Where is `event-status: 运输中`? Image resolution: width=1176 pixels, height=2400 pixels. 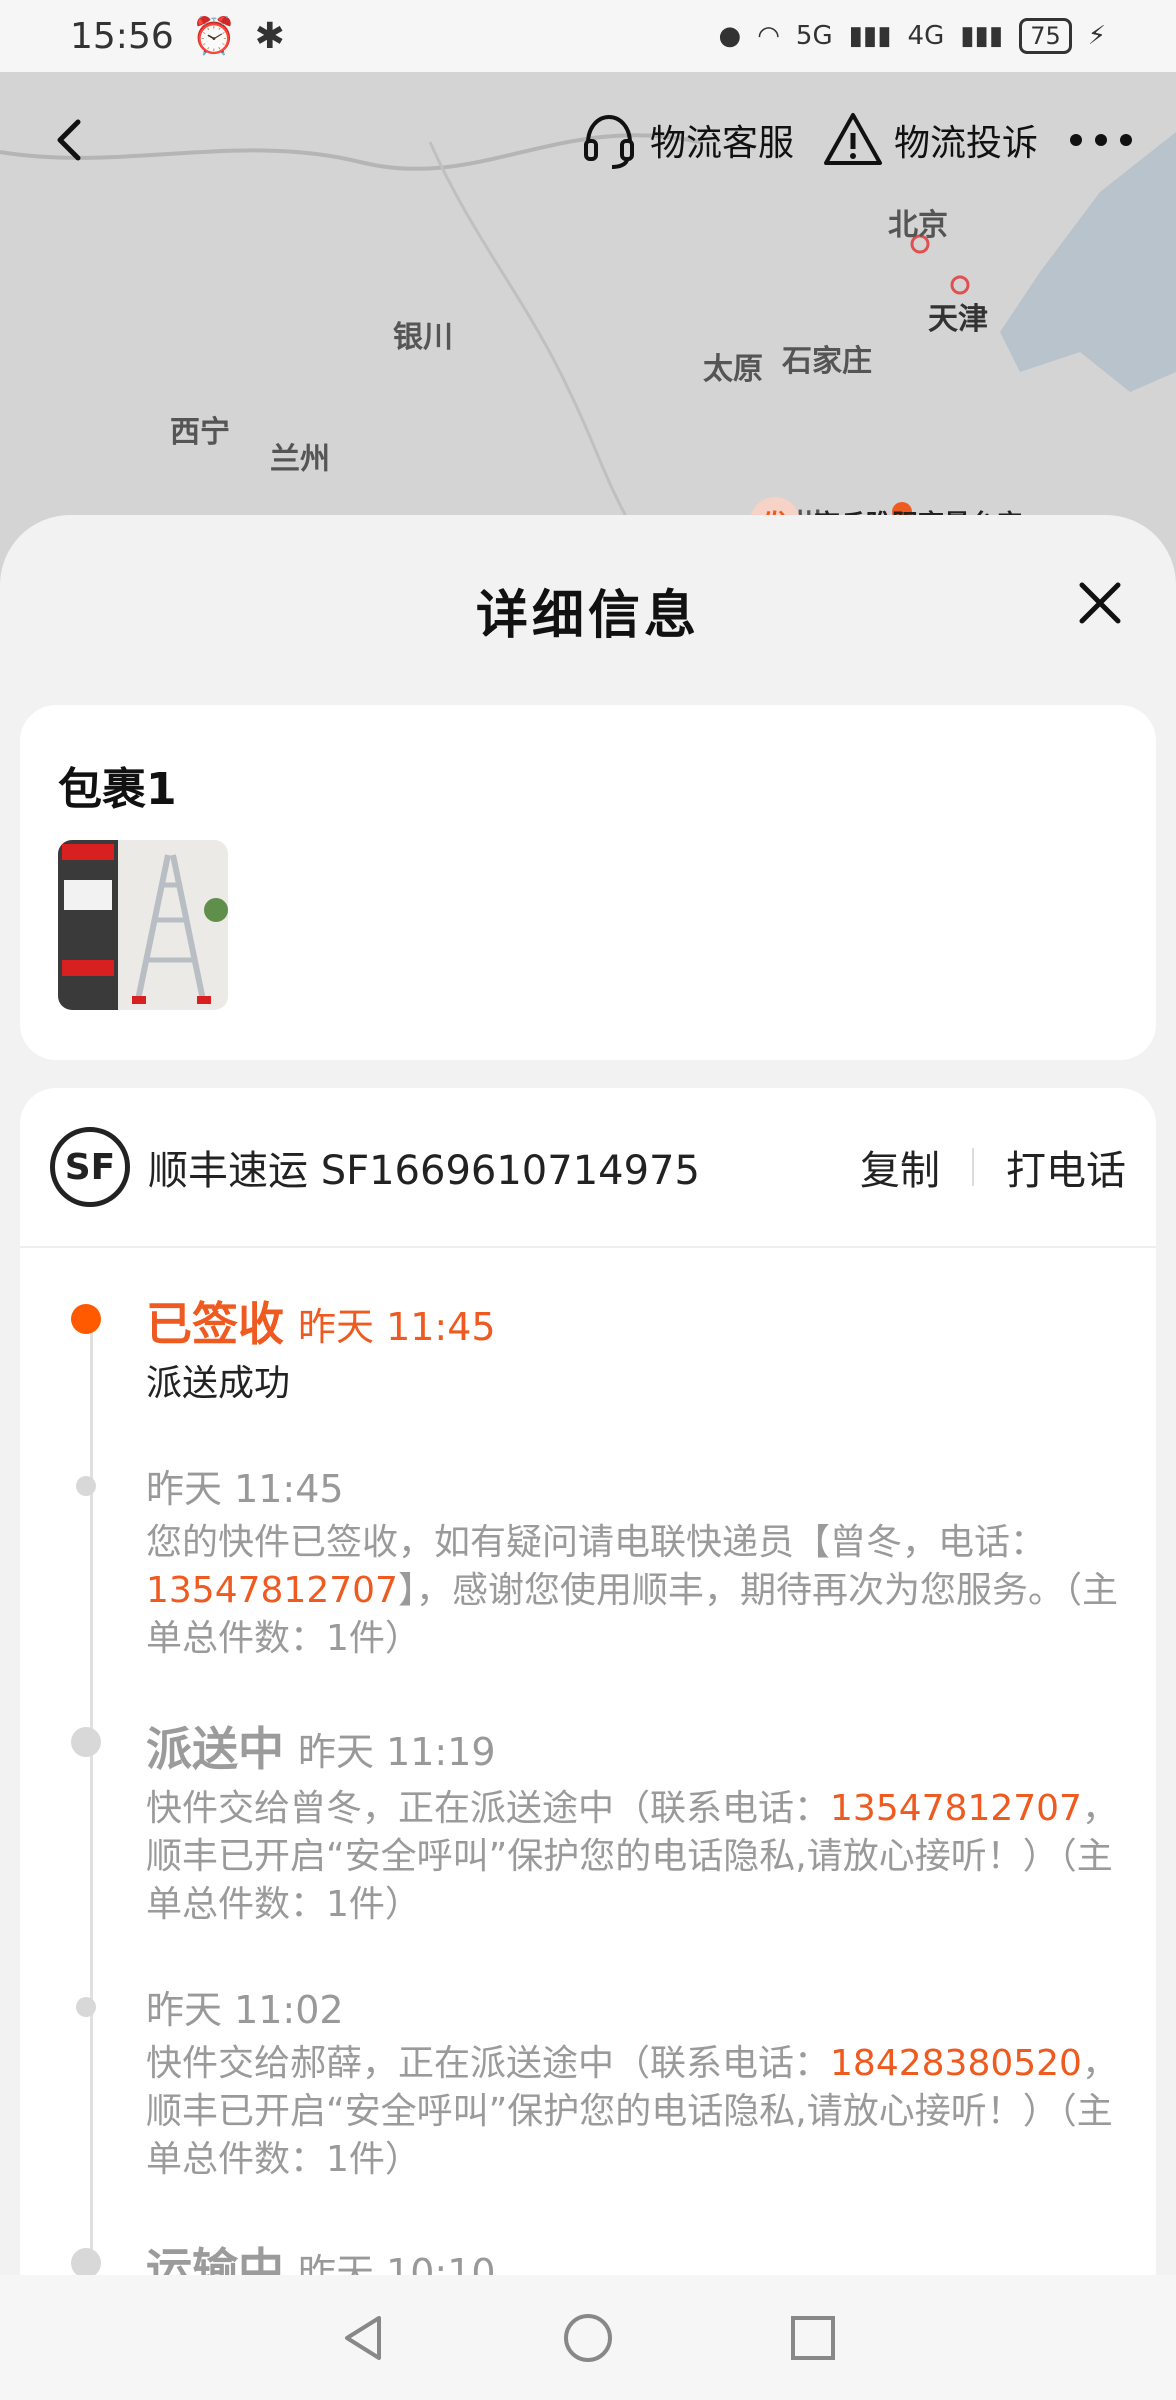
event-status: 运输中 is located at coordinates (215, 2259).